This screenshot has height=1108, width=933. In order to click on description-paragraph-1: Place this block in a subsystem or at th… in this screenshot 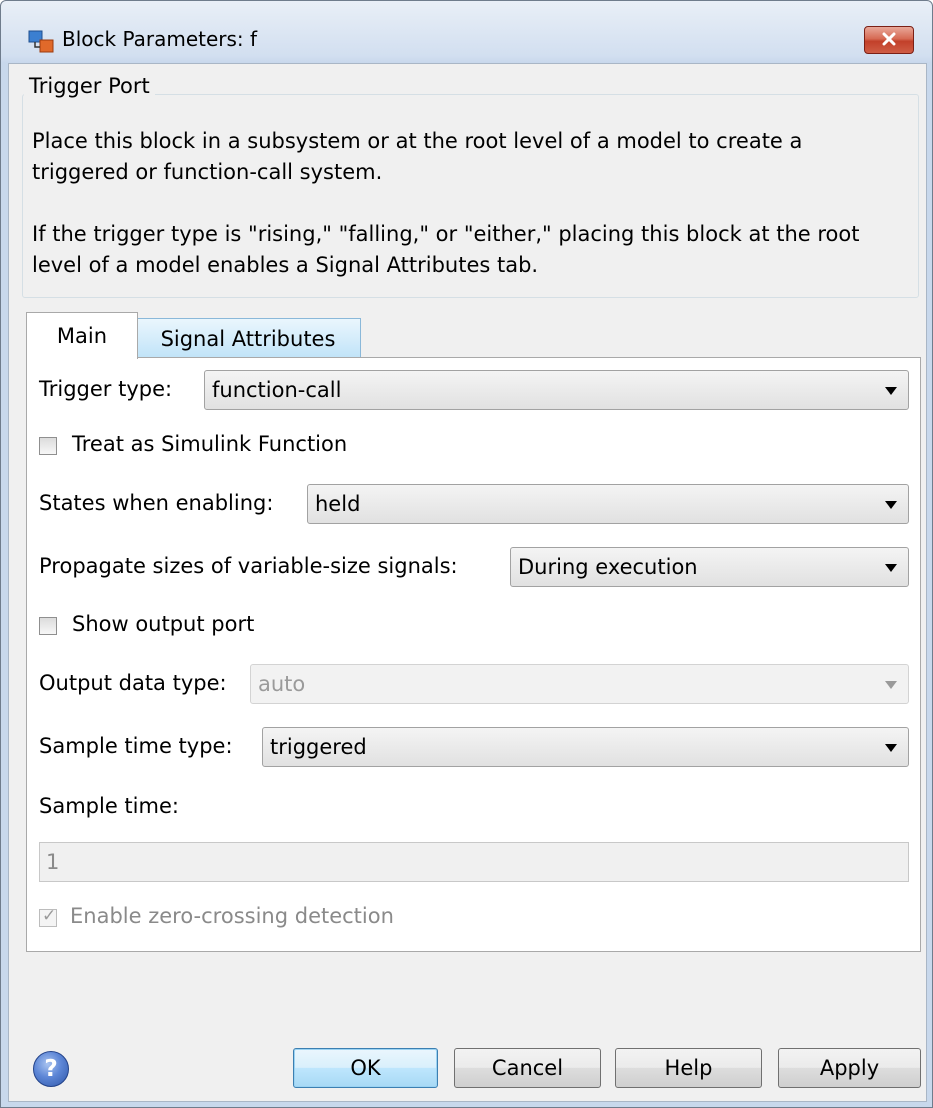, I will do `click(417, 156)`.